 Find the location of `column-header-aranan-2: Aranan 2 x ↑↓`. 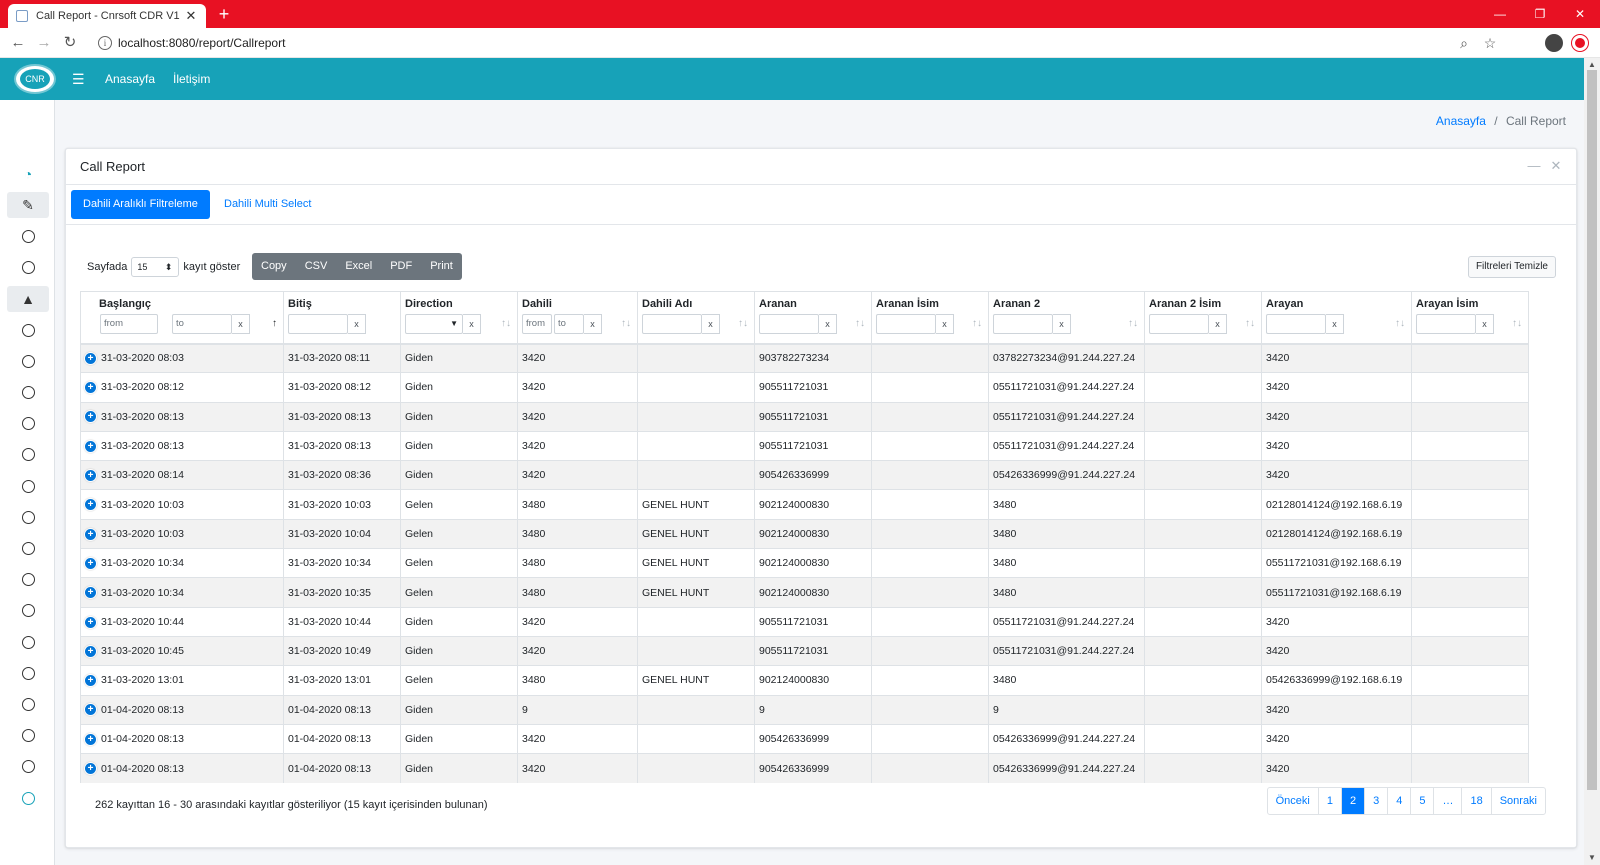

column-header-aranan-2: Aranan 2 x ↑↓ is located at coordinates (1066, 318).